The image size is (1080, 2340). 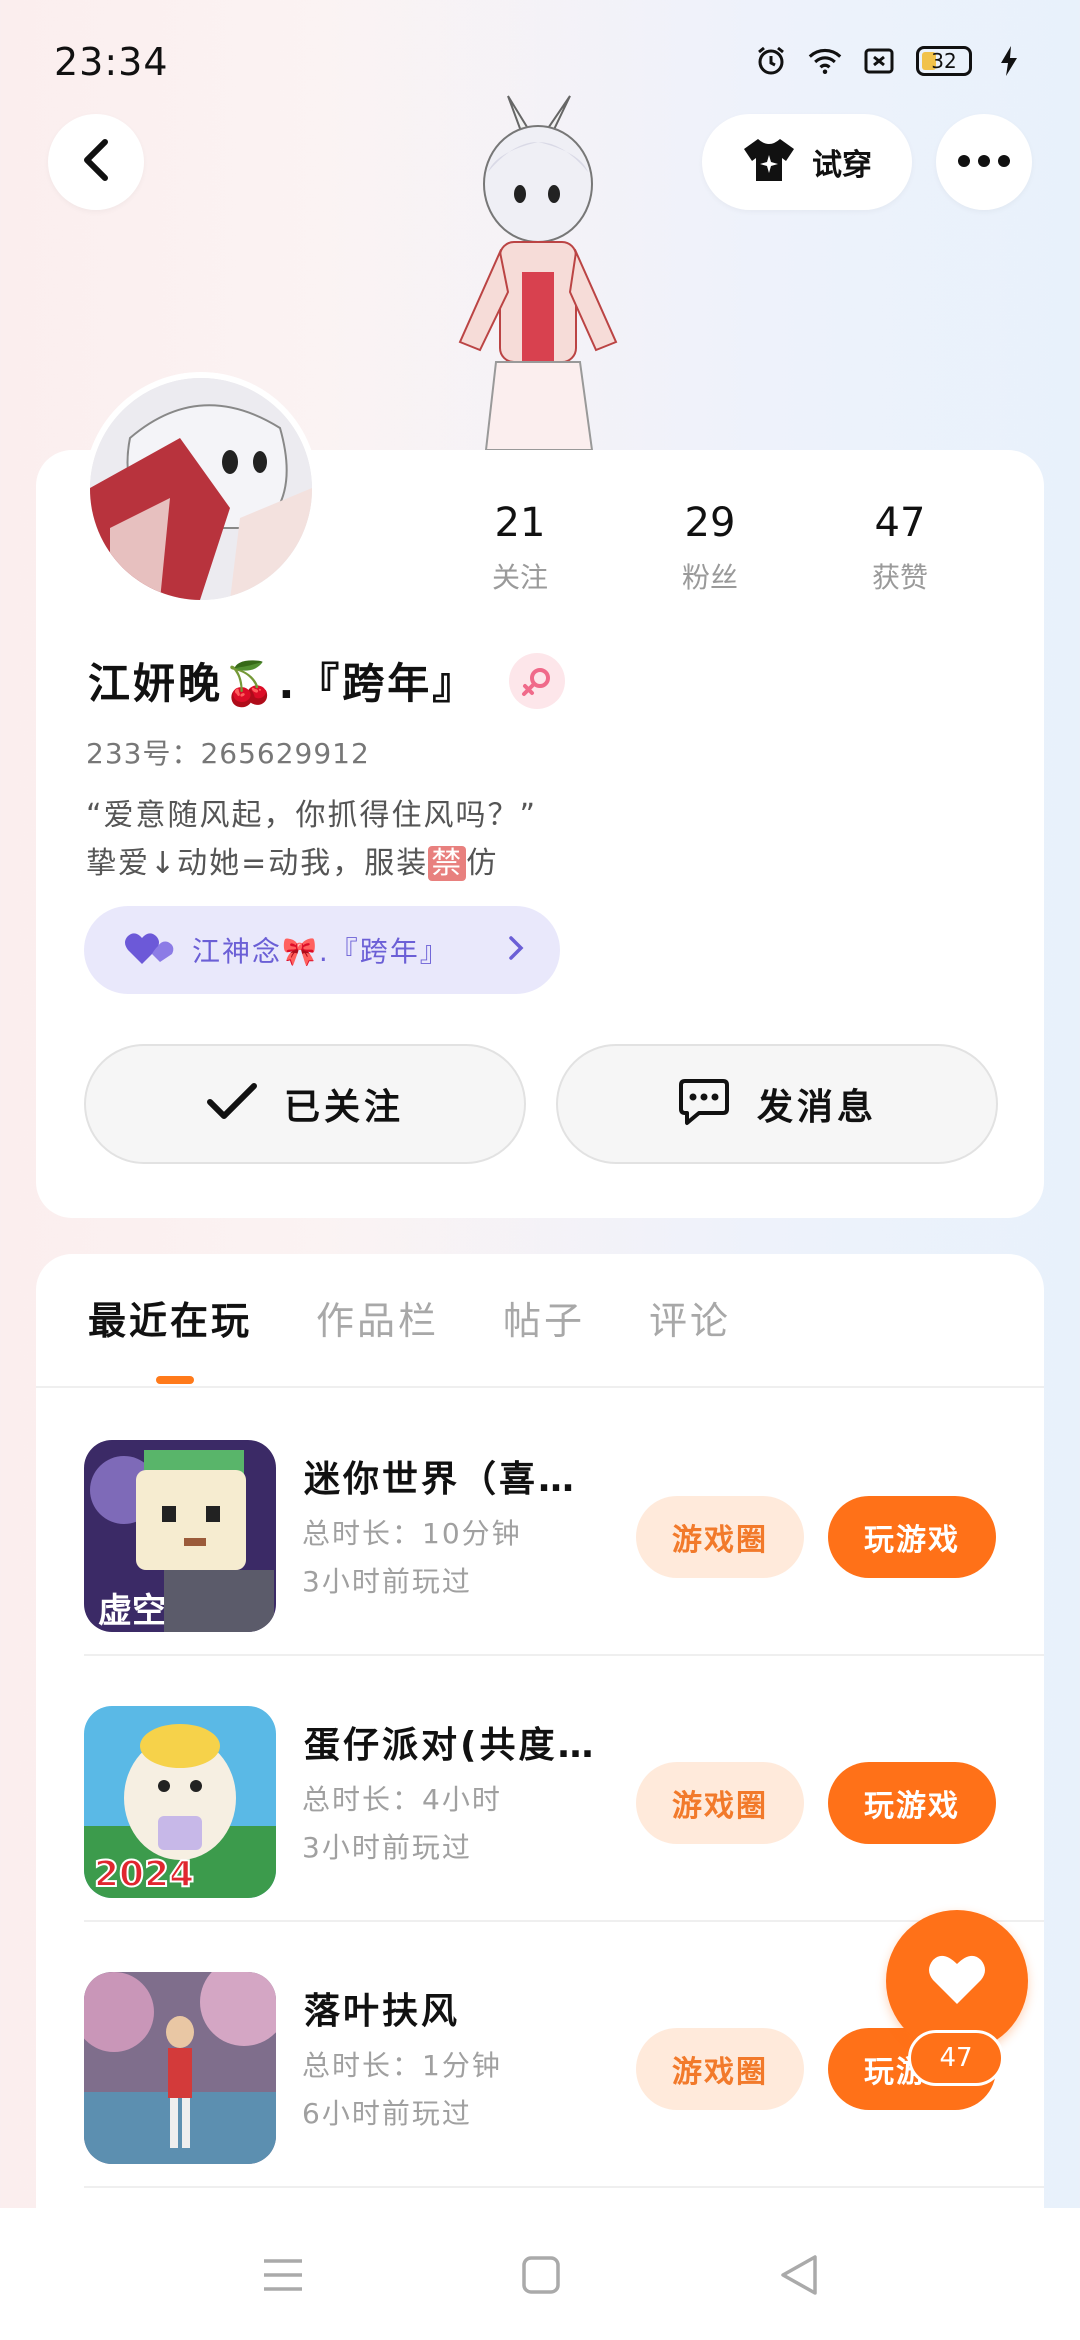 I want to click on forbidden-badge: 禁, so click(x=447, y=863).